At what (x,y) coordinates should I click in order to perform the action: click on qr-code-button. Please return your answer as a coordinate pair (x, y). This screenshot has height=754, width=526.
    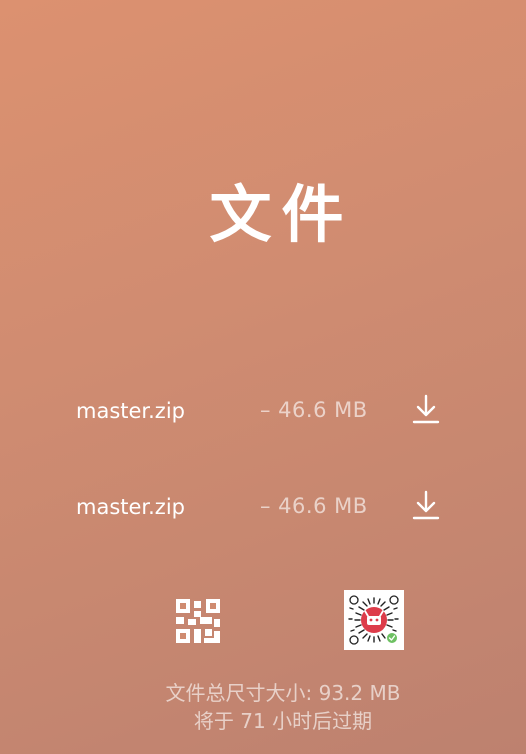
    Looking at the image, I should click on (198, 621).